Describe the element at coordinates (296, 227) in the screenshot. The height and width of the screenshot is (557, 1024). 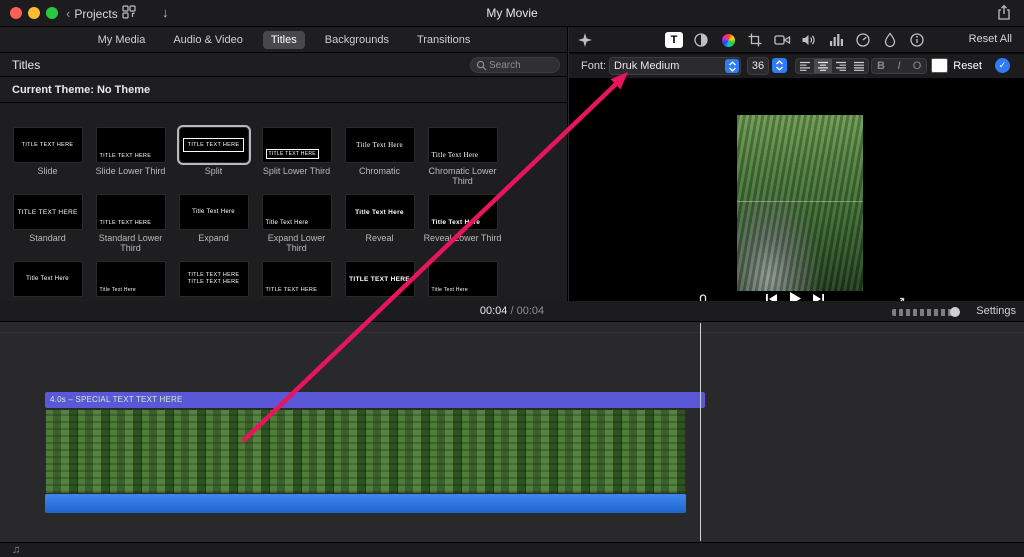
I see `title-cell-expand-lower: Title Text Here Expand Lower Third` at that location.